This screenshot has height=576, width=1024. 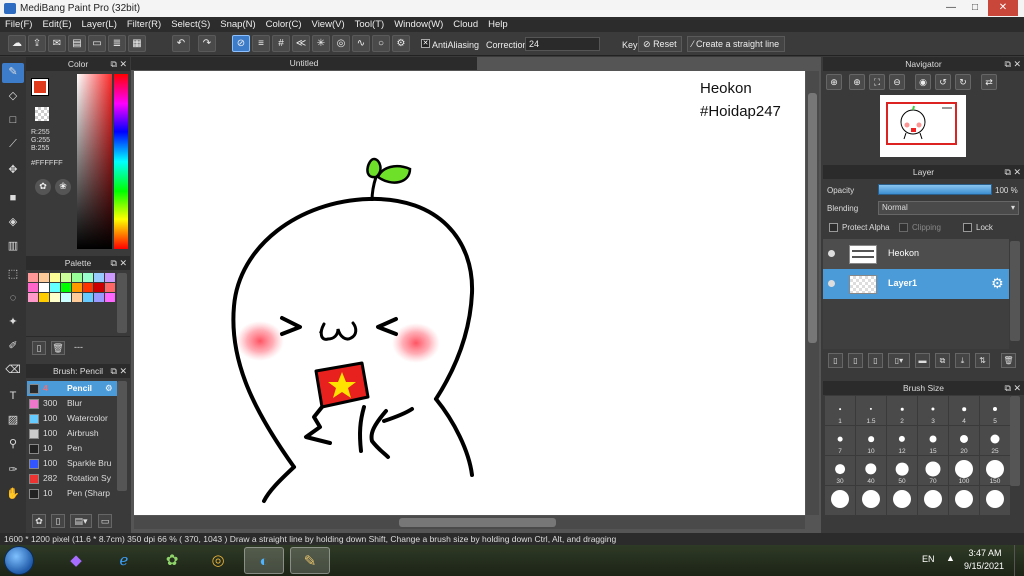 I want to click on delete-layer-icon: 🗑, so click(x=1008, y=360).